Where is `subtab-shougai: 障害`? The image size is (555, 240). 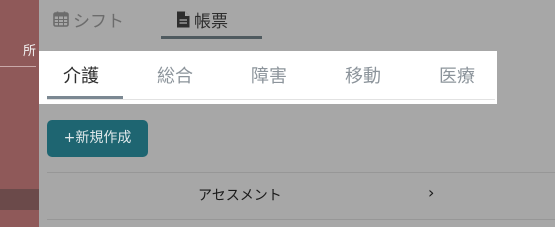
subtab-shougai: 障害 is located at coordinates (269, 77).